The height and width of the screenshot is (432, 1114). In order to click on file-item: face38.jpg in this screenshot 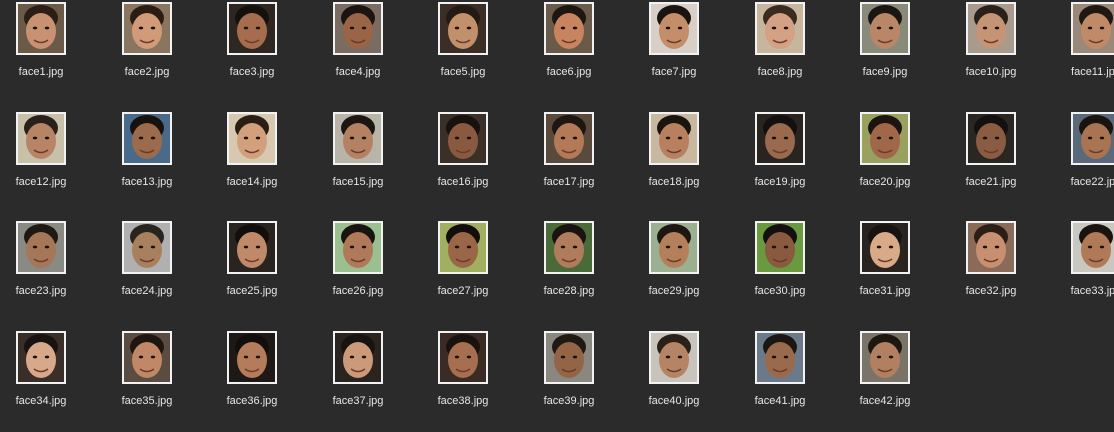, I will do `click(463, 374)`.